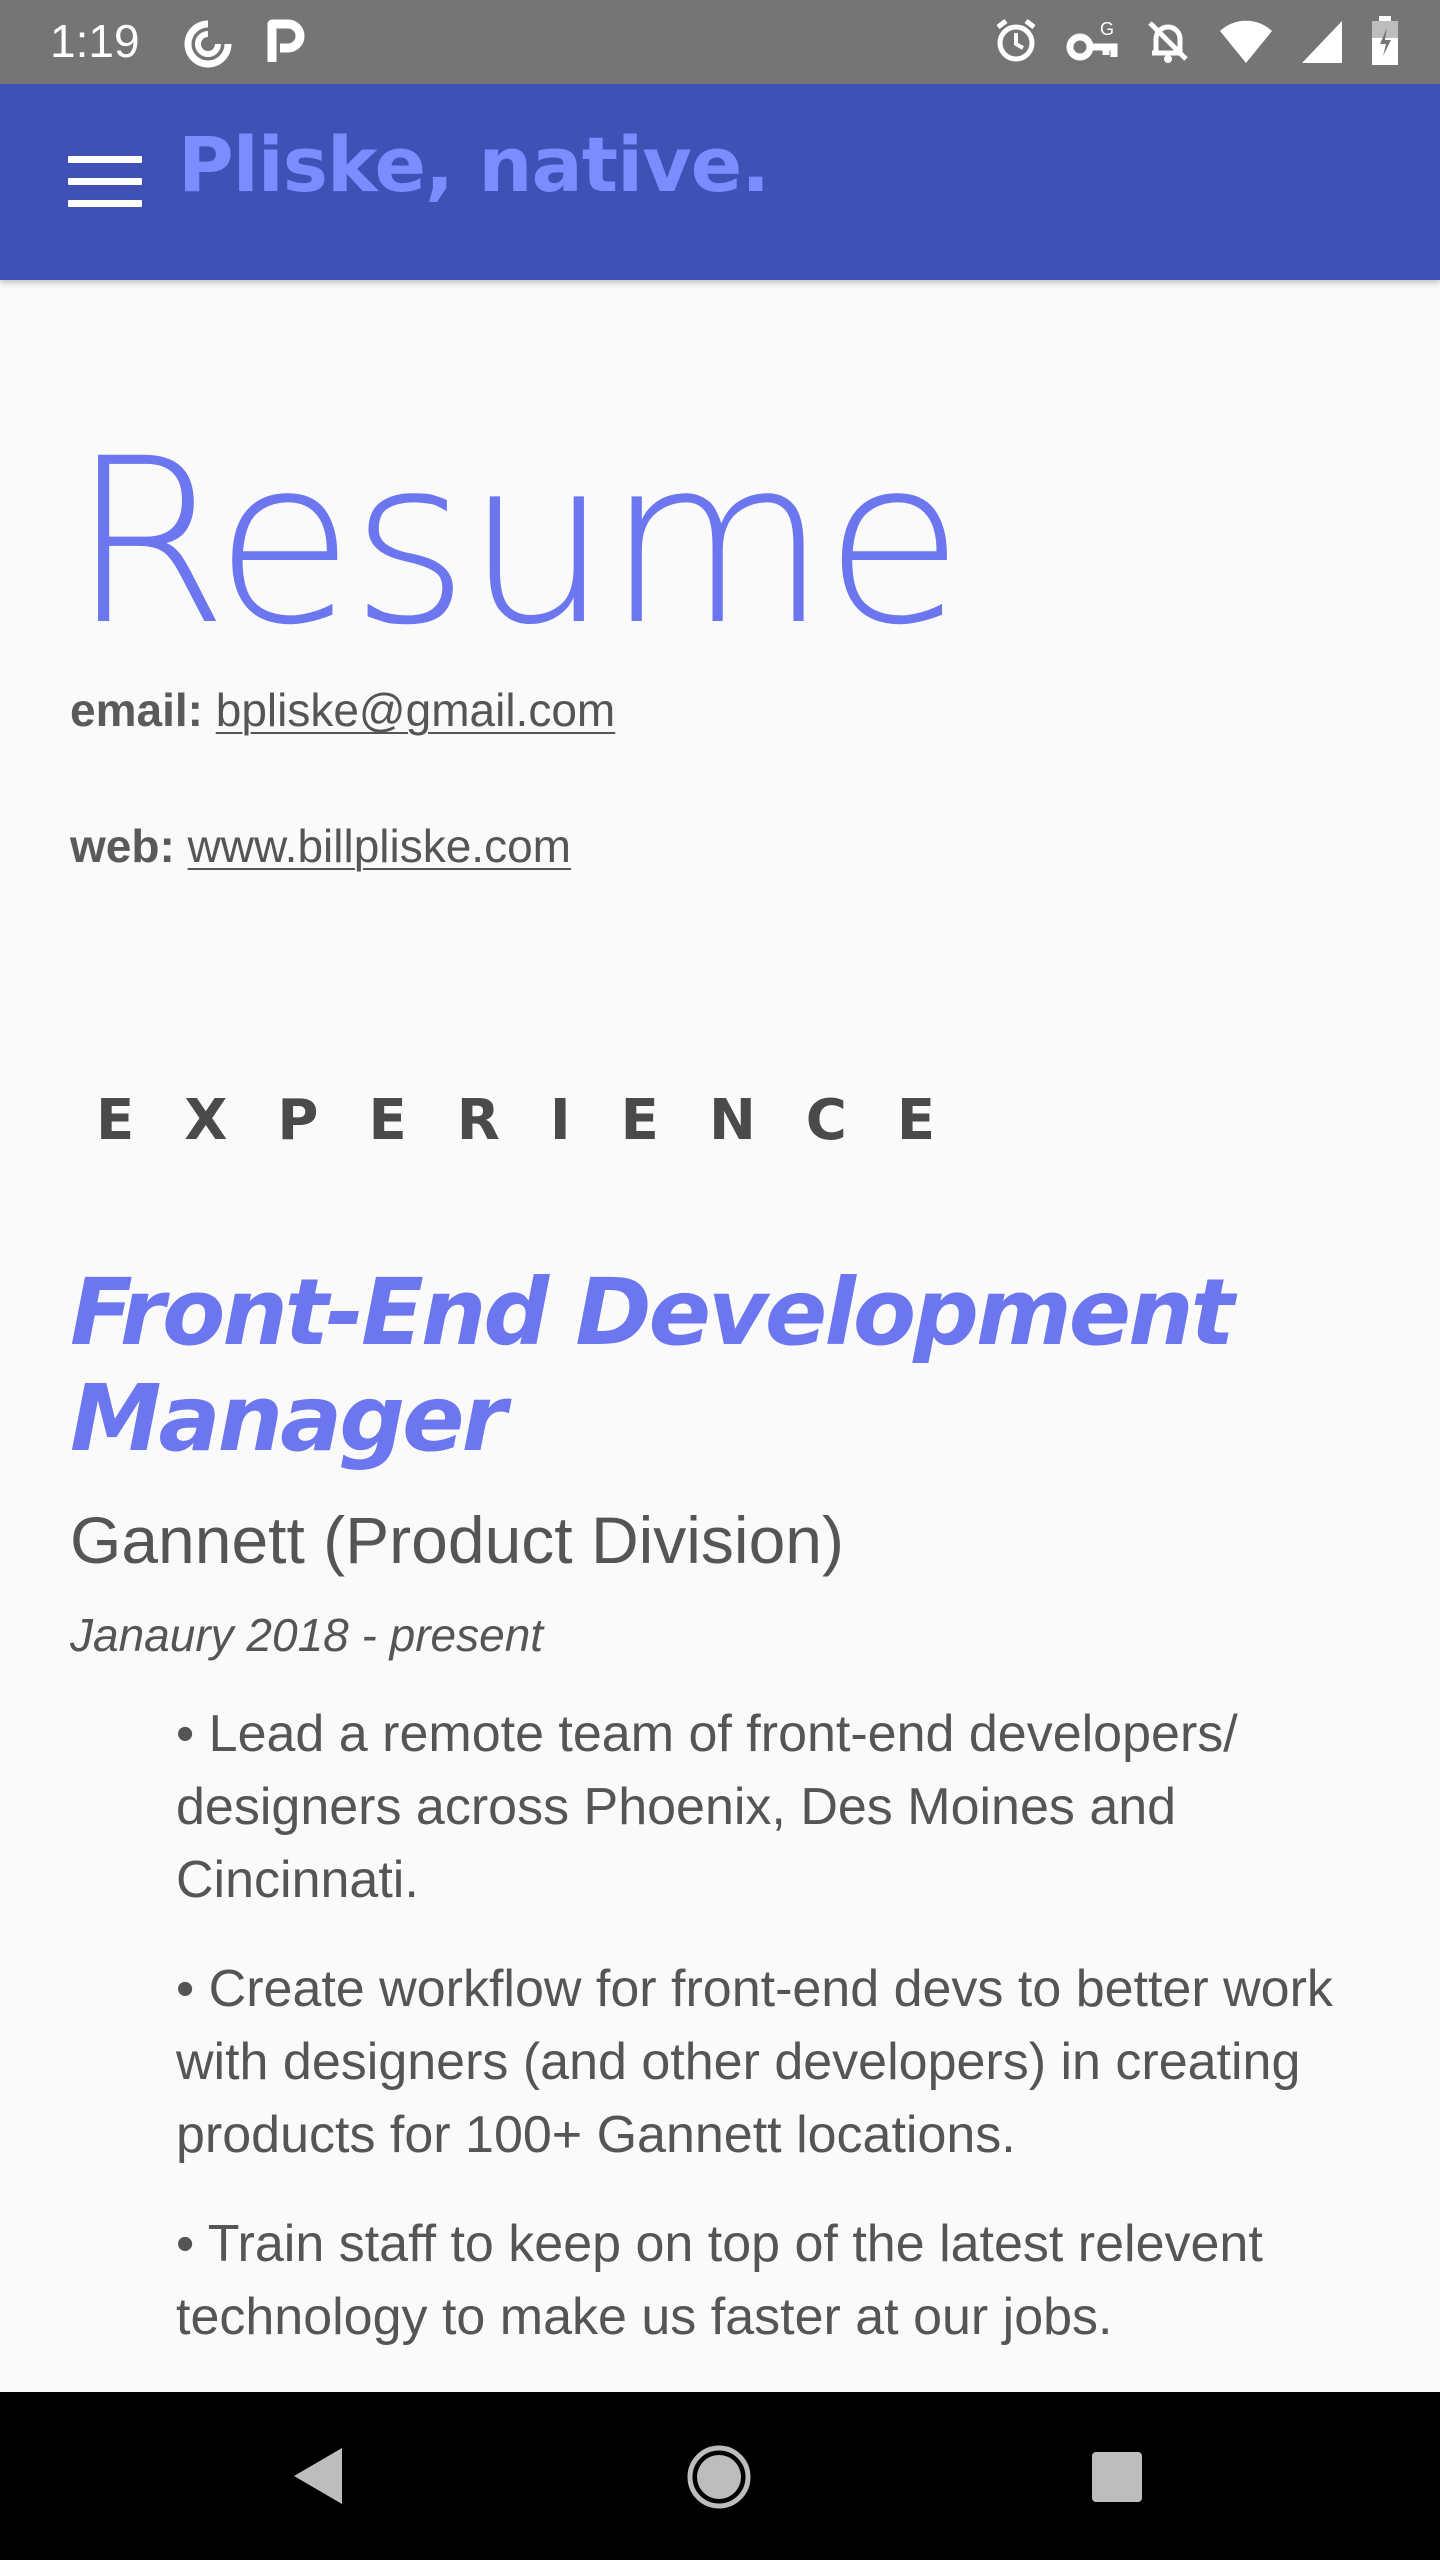 The width and height of the screenshot is (1440, 2560). What do you see at coordinates (318, 2478) in the screenshot?
I see `back-icon` at bounding box center [318, 2478].